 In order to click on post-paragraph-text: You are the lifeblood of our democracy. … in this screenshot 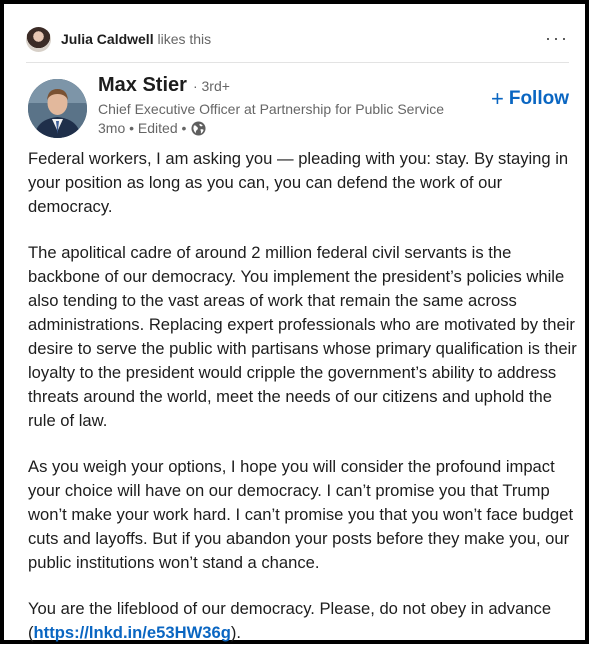, I will do `click(290, 608)`.